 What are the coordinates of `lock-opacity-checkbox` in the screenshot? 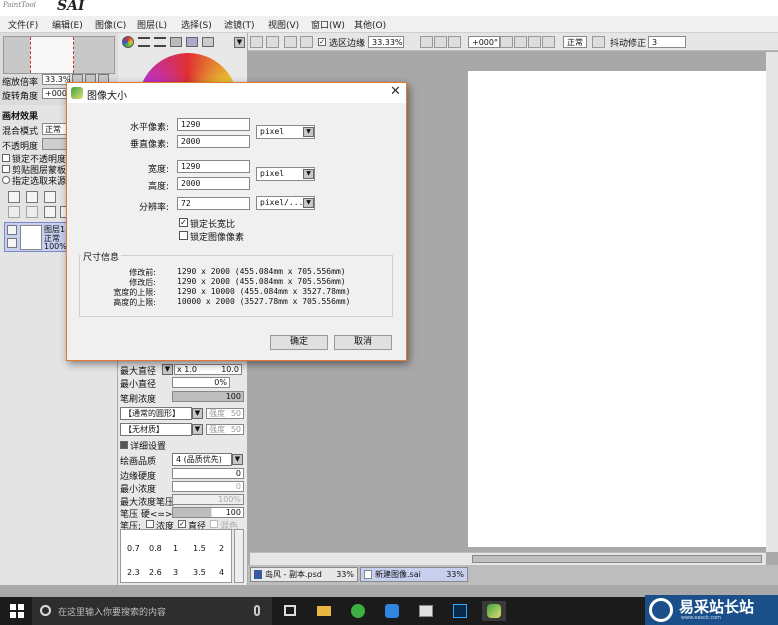 It's located at (6, 158).